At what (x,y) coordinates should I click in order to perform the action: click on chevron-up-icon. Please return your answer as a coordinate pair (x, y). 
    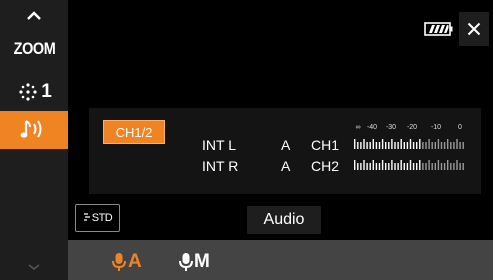
    Looking at the image, I should click on (34, 15).